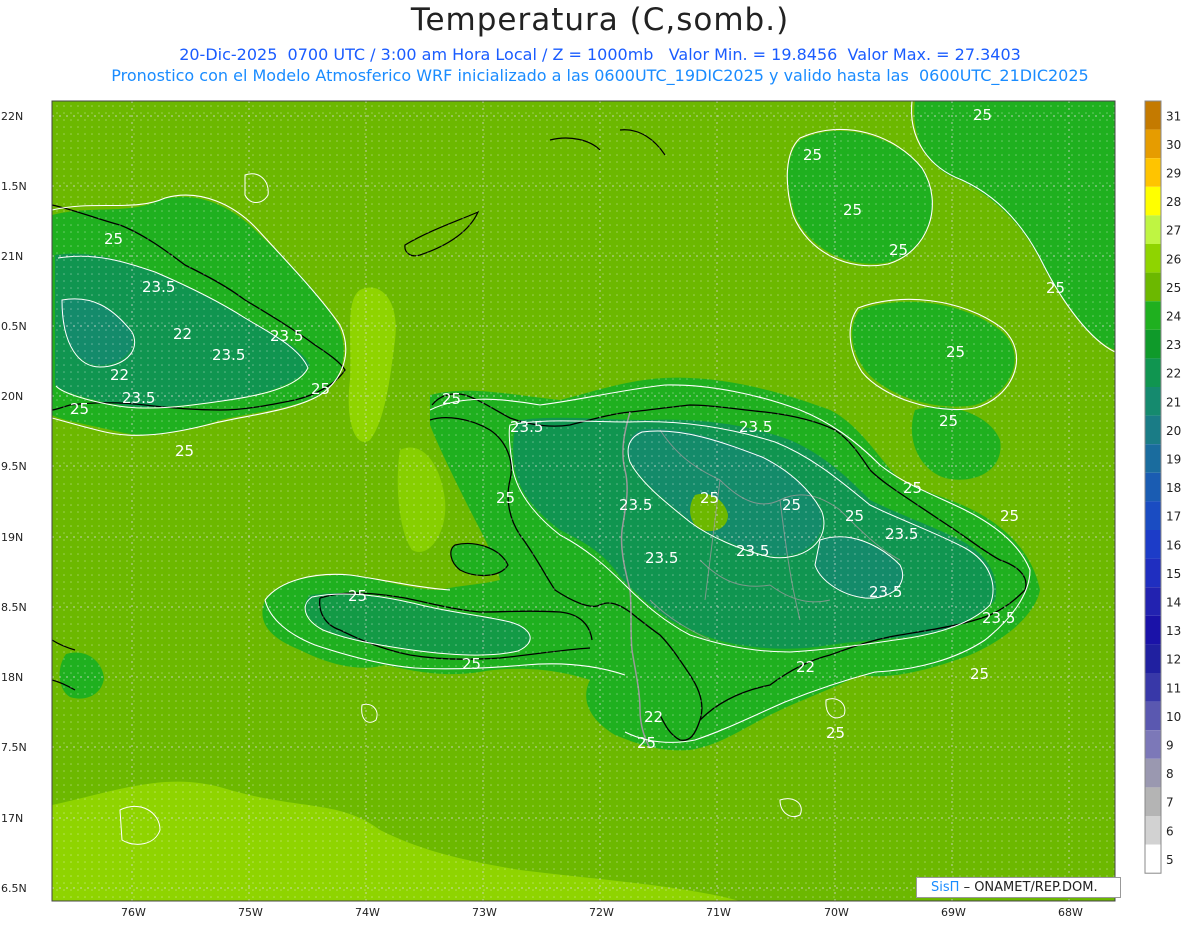 The image size is (1200, 927). I want to click on lat-label: 19N, so click(12, 537).